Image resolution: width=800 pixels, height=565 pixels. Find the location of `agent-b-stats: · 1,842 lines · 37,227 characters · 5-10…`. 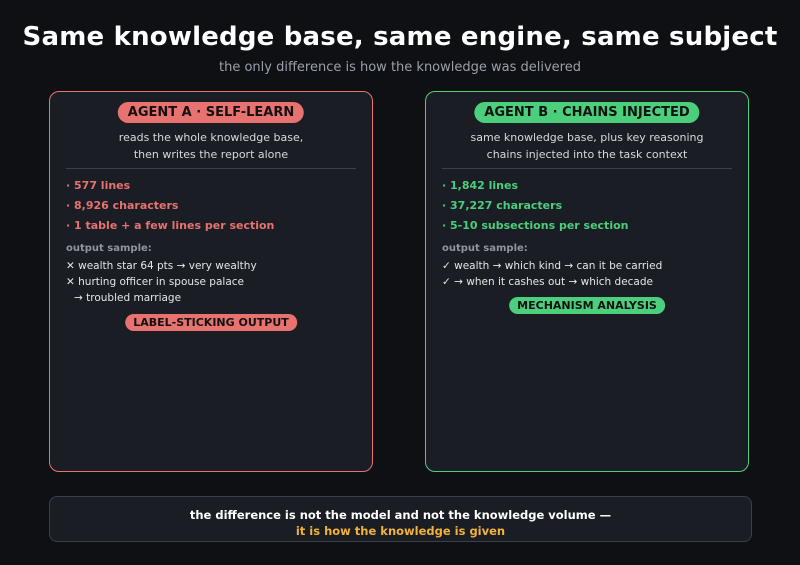

agent-b-stats: · 1,842 lines · 37,227 characters · 5-10… is located at coordinates (535, 209).